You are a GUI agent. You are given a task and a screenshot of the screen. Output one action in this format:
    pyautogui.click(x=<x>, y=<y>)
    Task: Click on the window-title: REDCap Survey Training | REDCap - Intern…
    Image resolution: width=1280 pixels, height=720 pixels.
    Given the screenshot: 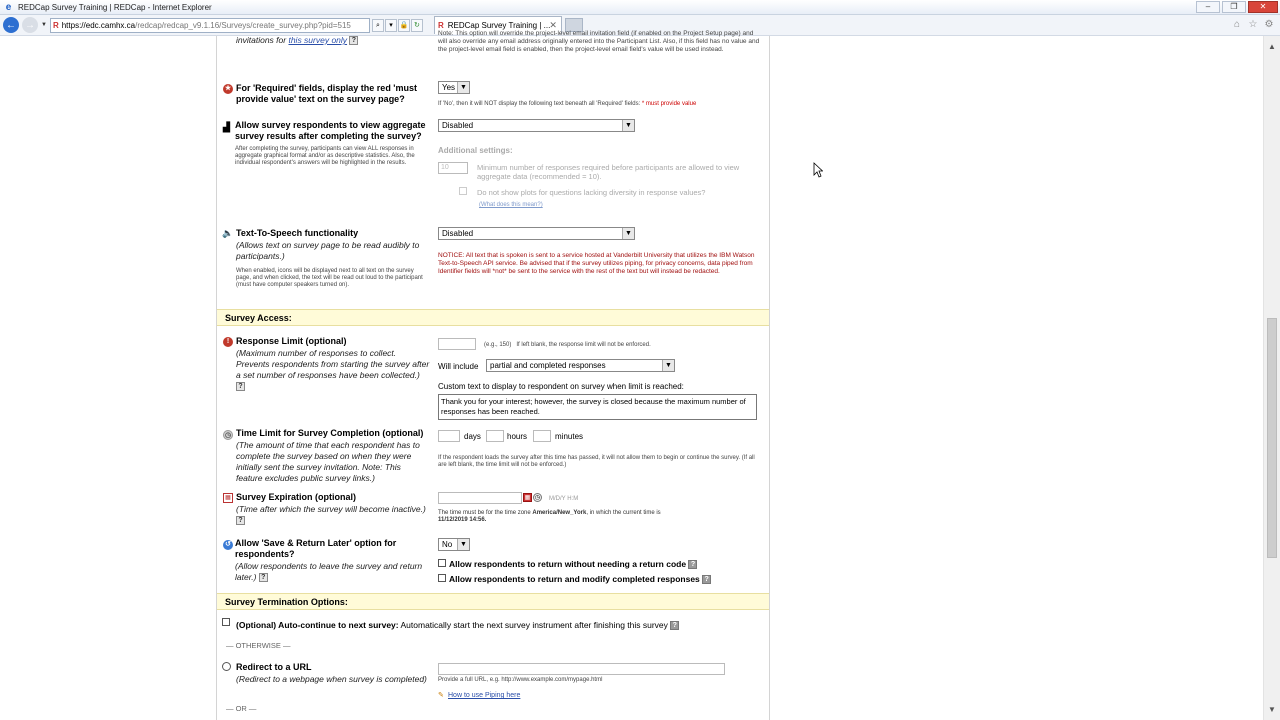 What is the action you would take?
    pyautogui.click(x=115, y=7)
    